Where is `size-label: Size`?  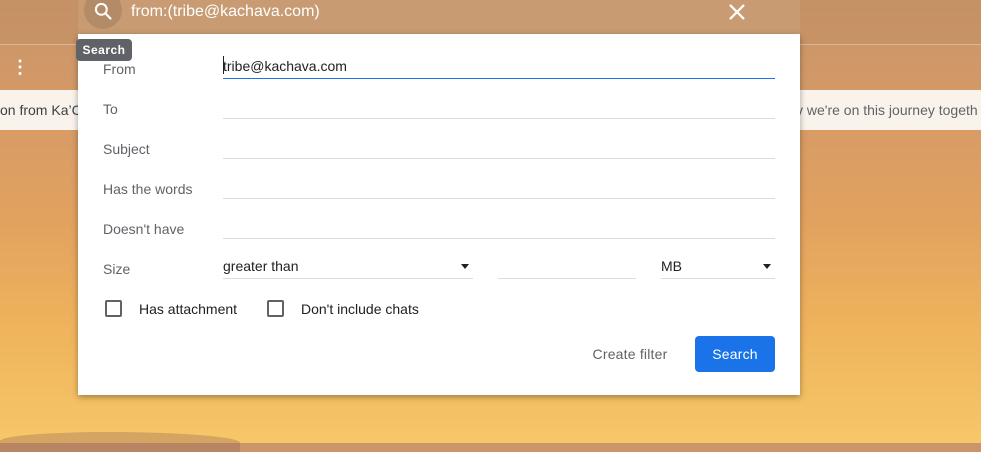 size-label: Size is located at coordinates (117, 269).